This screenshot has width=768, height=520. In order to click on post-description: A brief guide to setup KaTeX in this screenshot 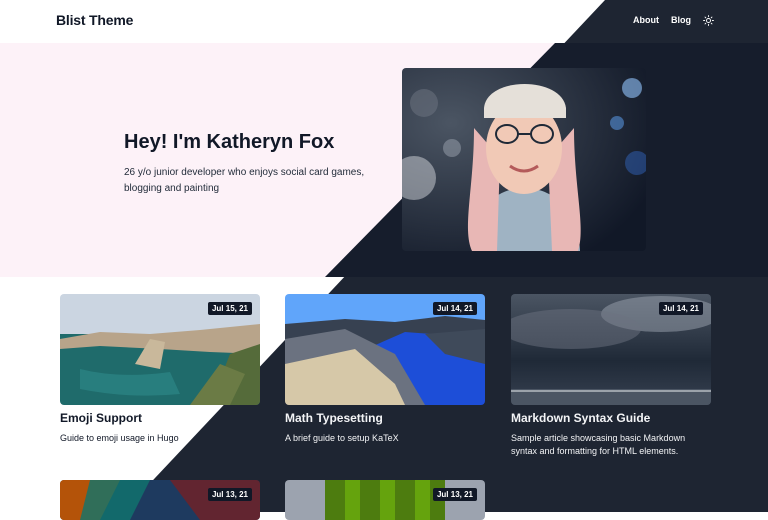, I will do `click(385, 438)`.